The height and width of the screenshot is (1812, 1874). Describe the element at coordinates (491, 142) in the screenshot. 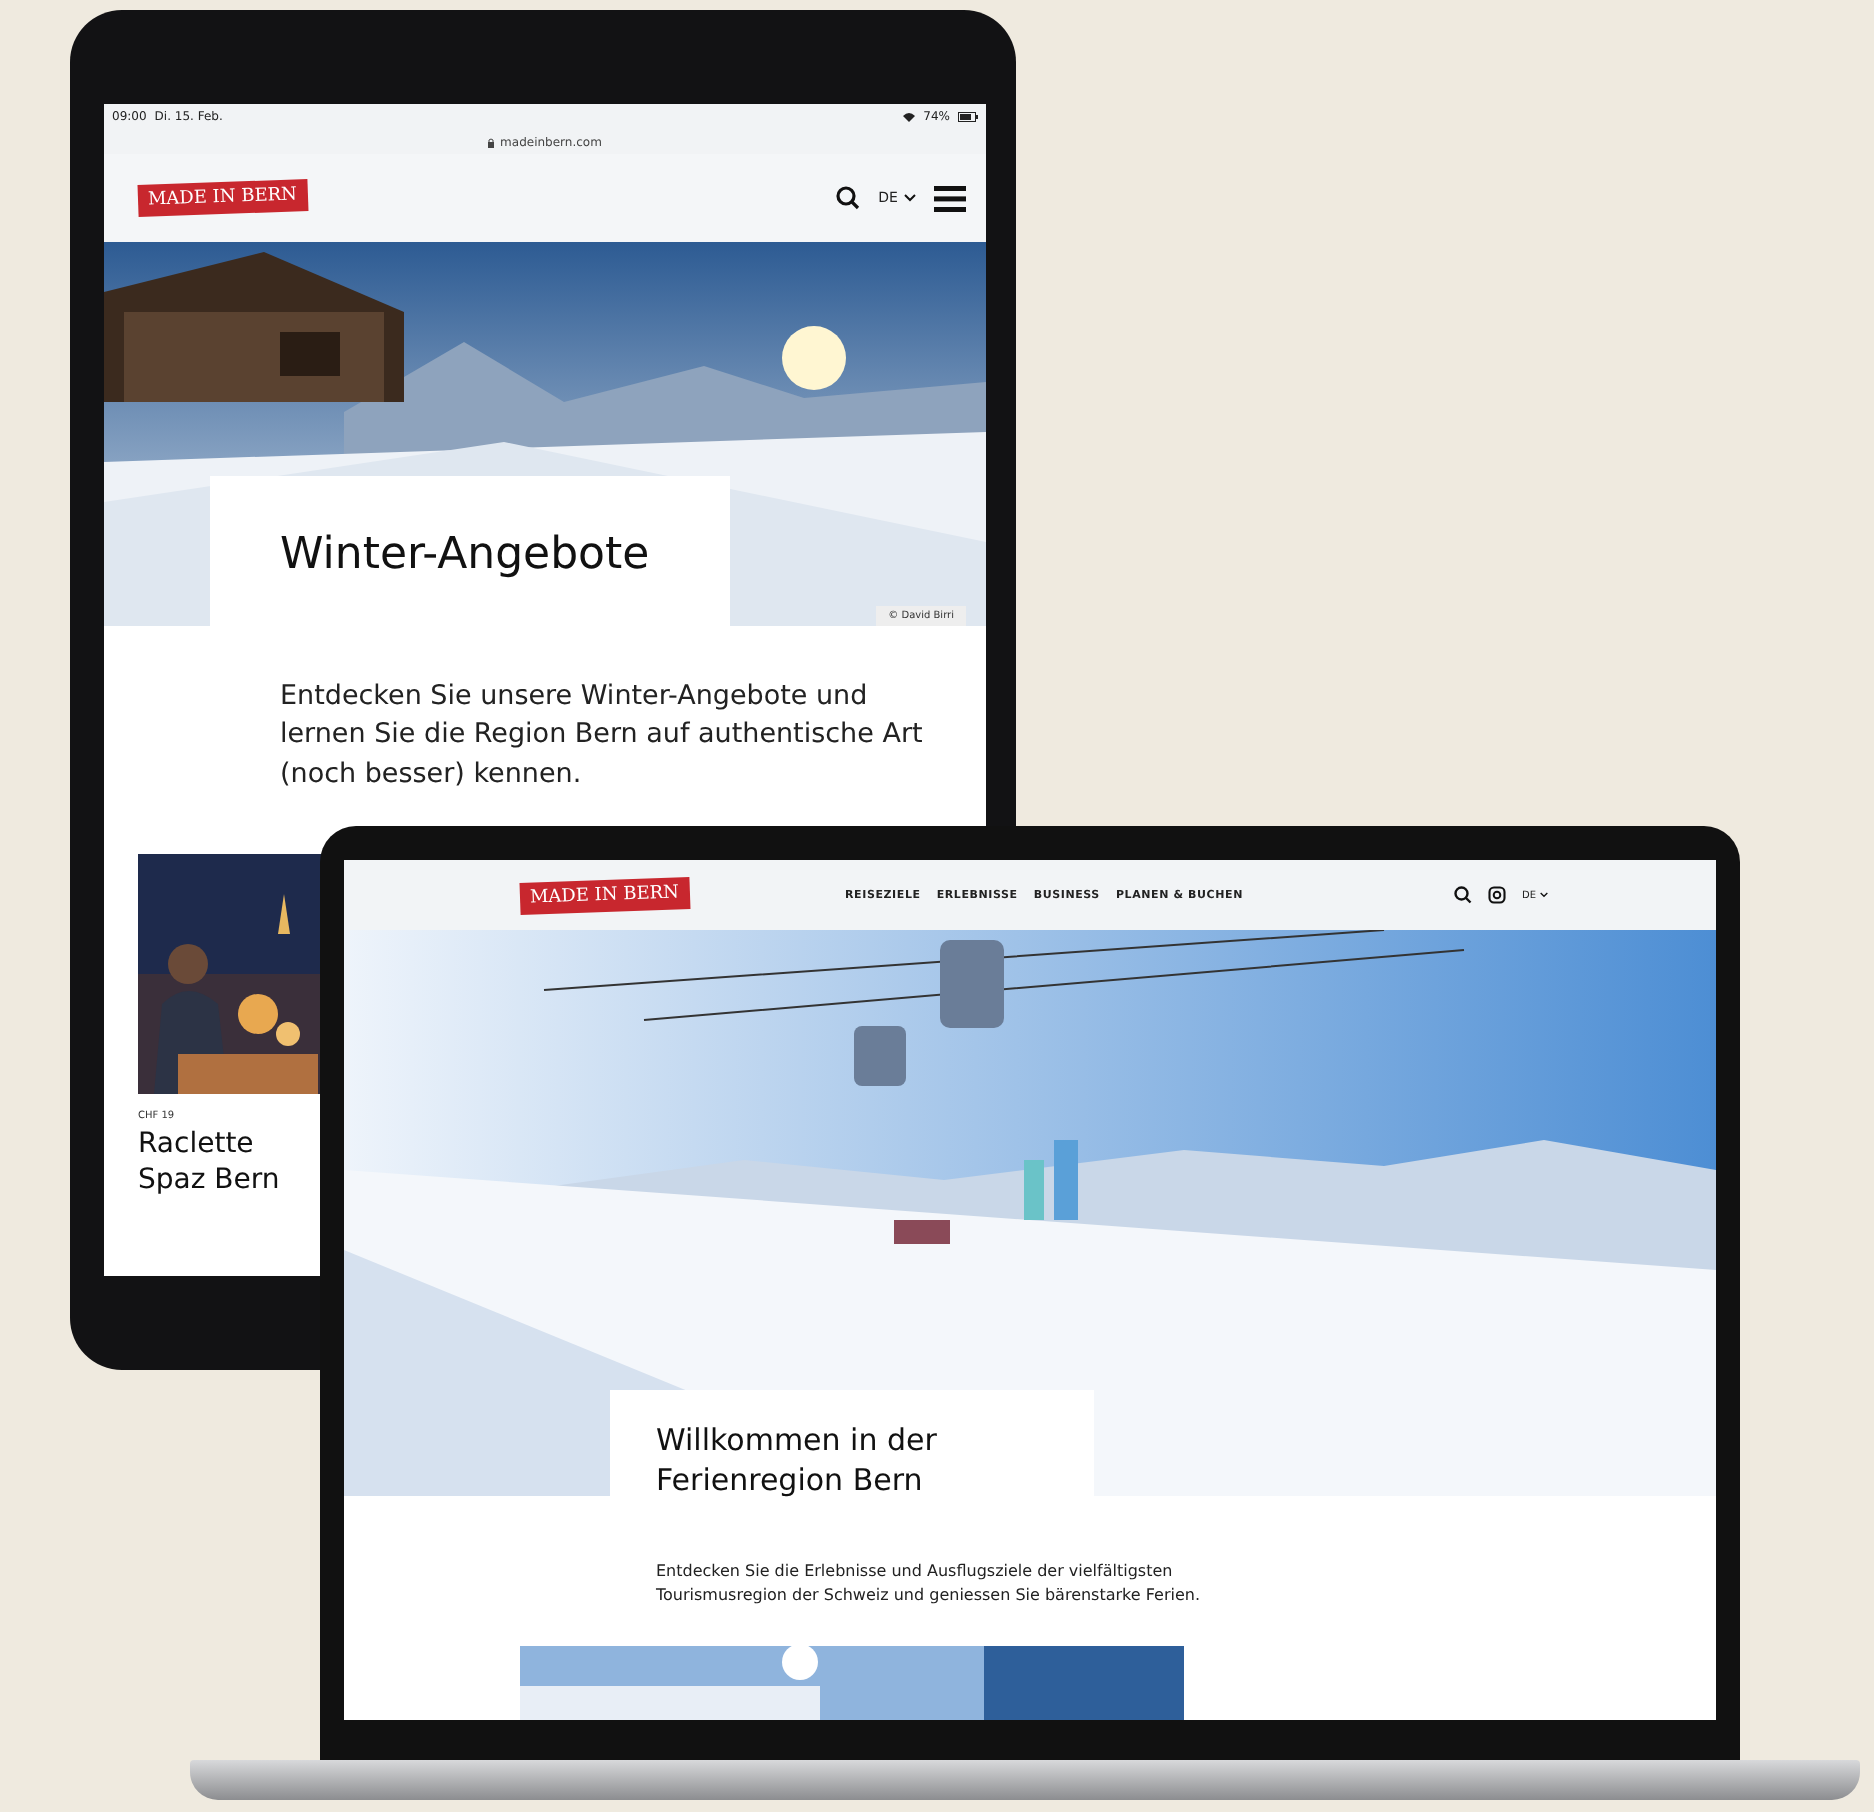

I see `lock-icon` at that location.